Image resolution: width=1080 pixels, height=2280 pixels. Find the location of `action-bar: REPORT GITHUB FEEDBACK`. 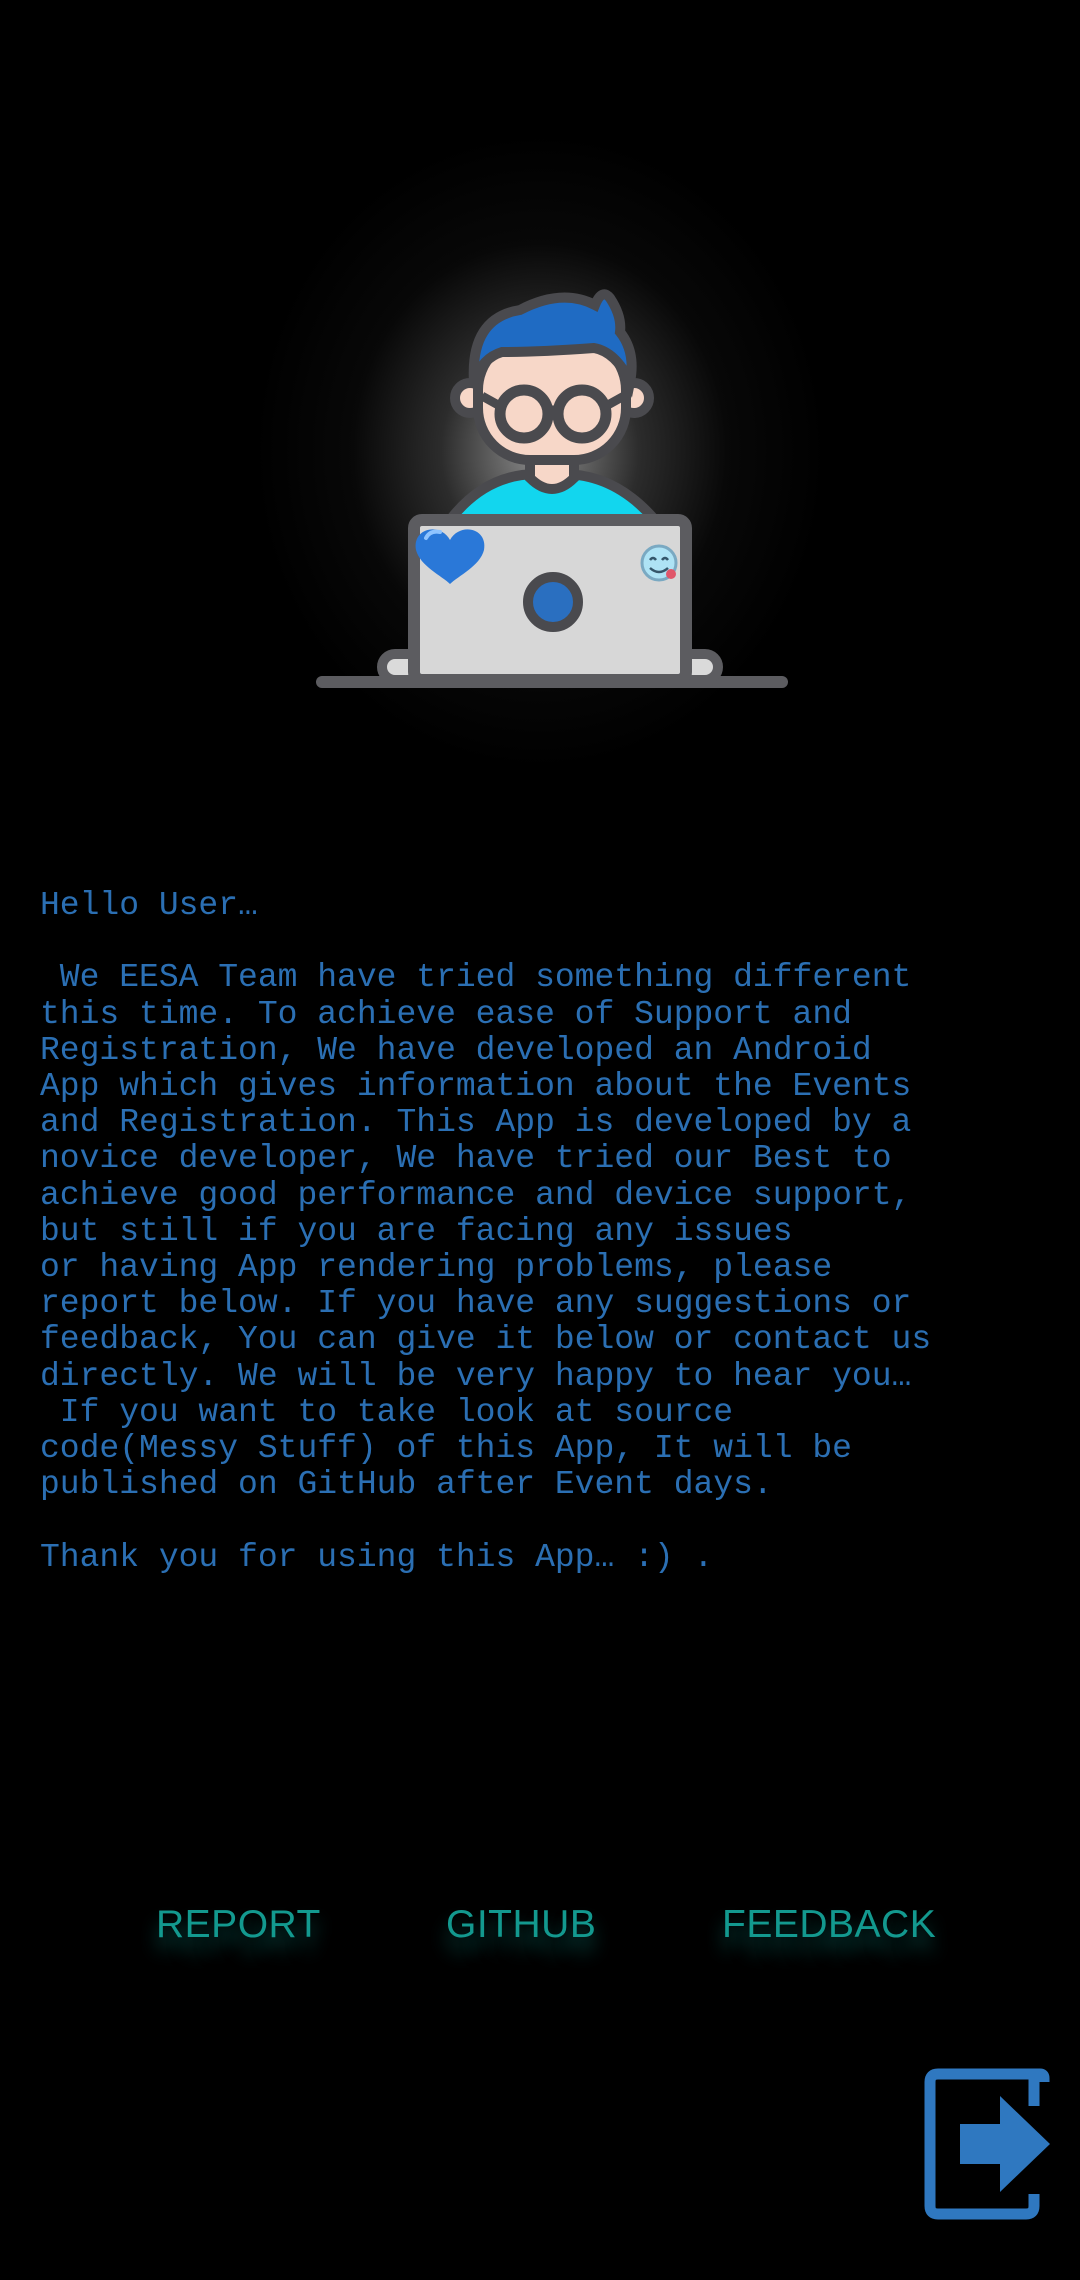

action-bar: REPORT GITHUB FEEDBACK is located at coordinates (540, 1925).